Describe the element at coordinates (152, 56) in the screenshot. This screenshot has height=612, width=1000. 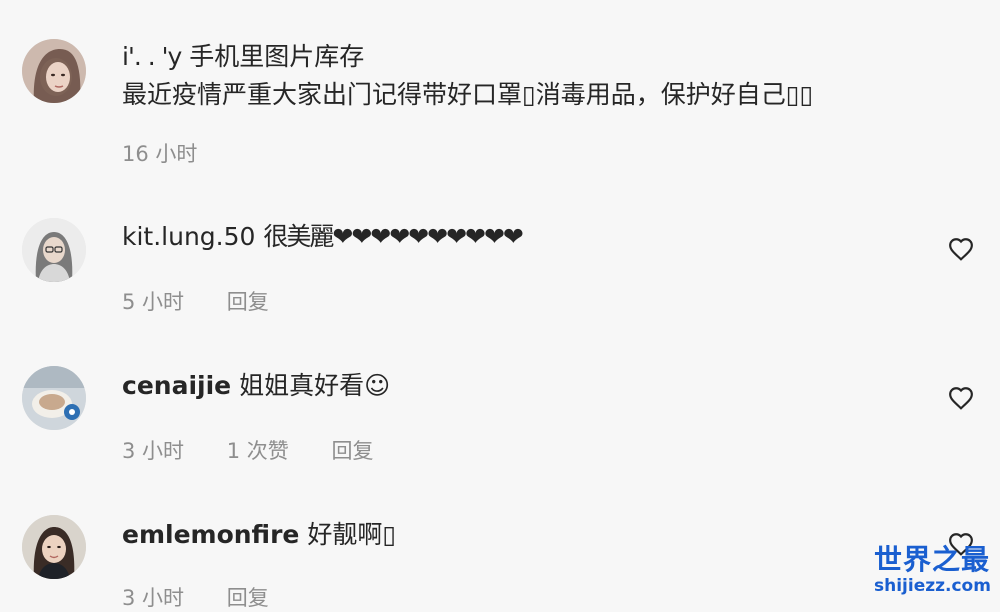
I see `username: i'. . 'y` at that location.